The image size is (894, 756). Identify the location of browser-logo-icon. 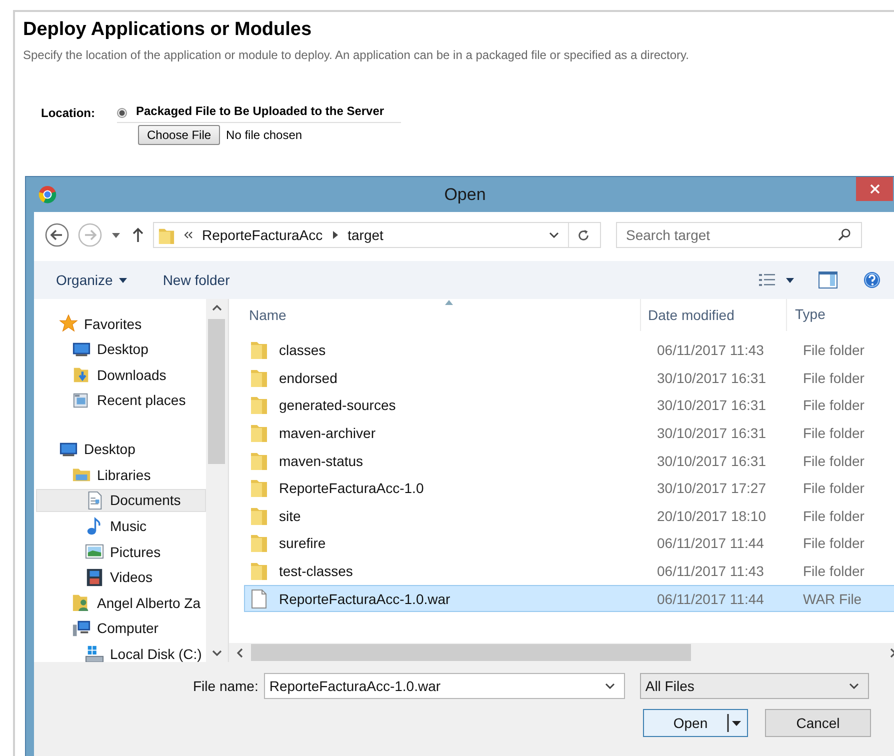
(47, 194).